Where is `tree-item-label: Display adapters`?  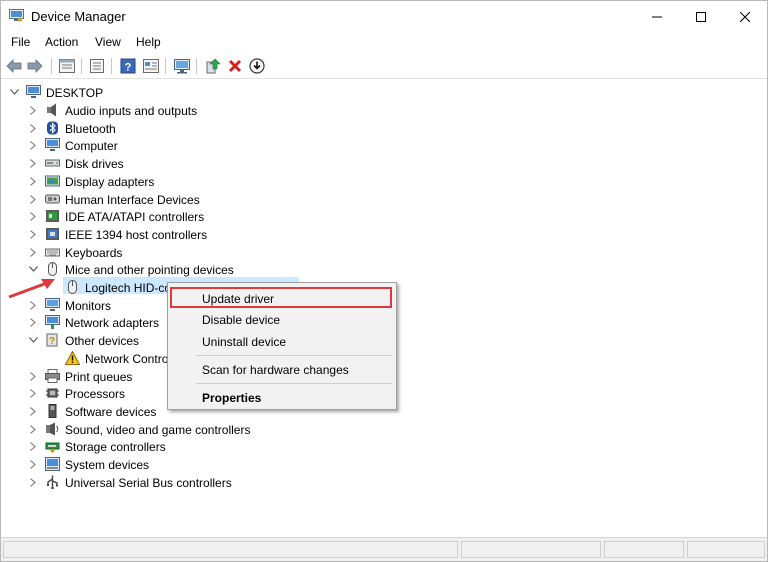
tree-item-label: Display adapters is located at coordinates (110, 182).